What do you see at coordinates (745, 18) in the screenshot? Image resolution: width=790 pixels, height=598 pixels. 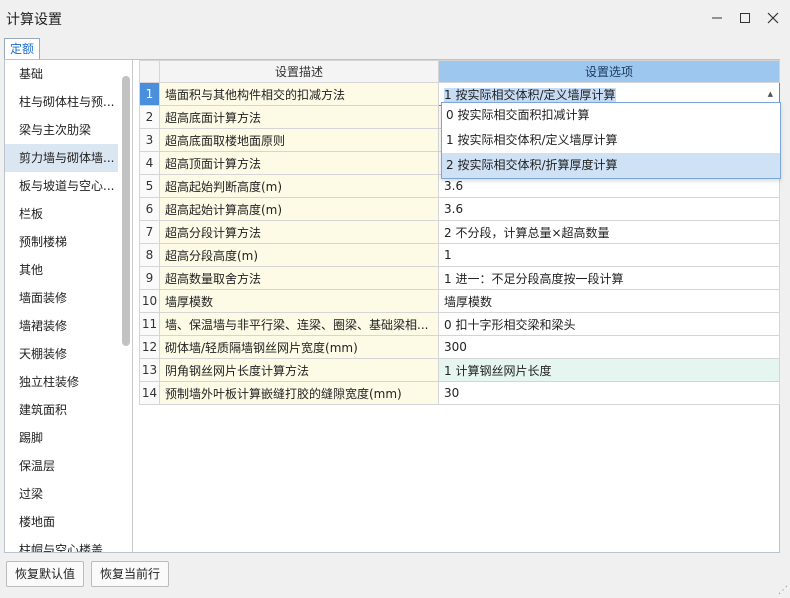 I see `maximize-icon` at bounding box center [745, 18].